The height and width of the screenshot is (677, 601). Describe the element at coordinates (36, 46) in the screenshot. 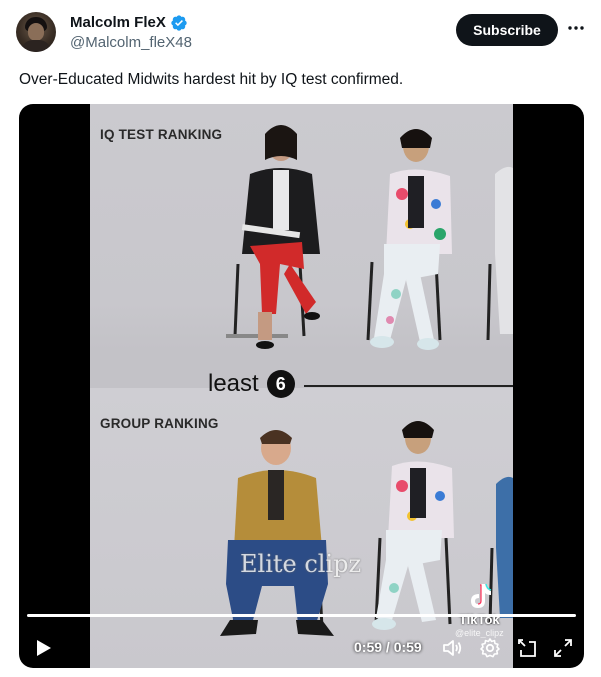

I see `avatar-body` at that location.